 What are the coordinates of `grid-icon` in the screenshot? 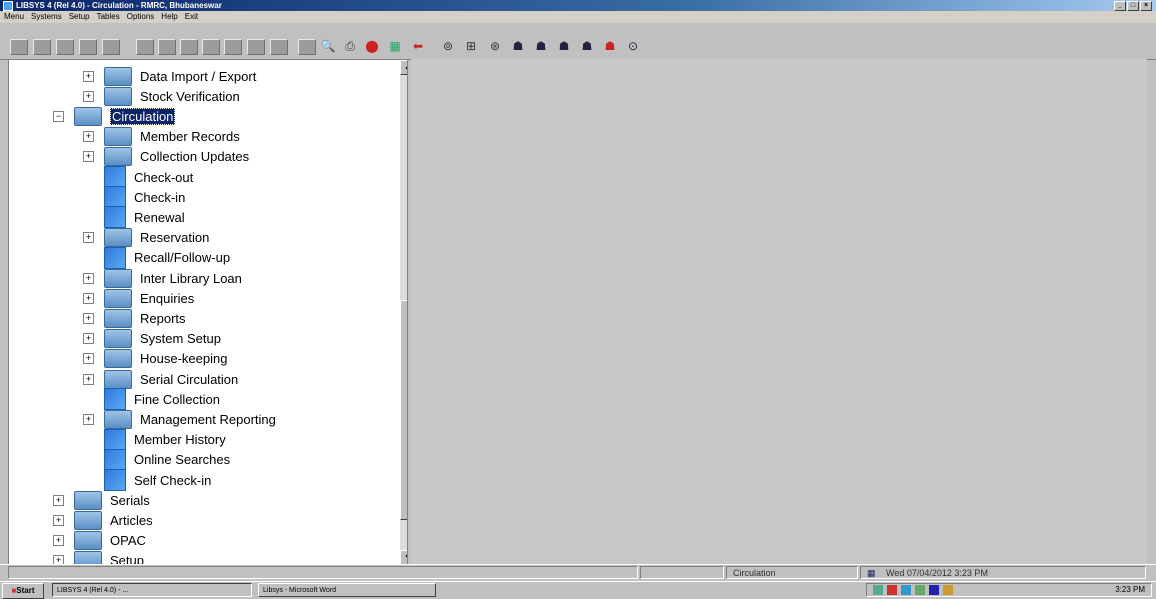 It's located at (145, 47).